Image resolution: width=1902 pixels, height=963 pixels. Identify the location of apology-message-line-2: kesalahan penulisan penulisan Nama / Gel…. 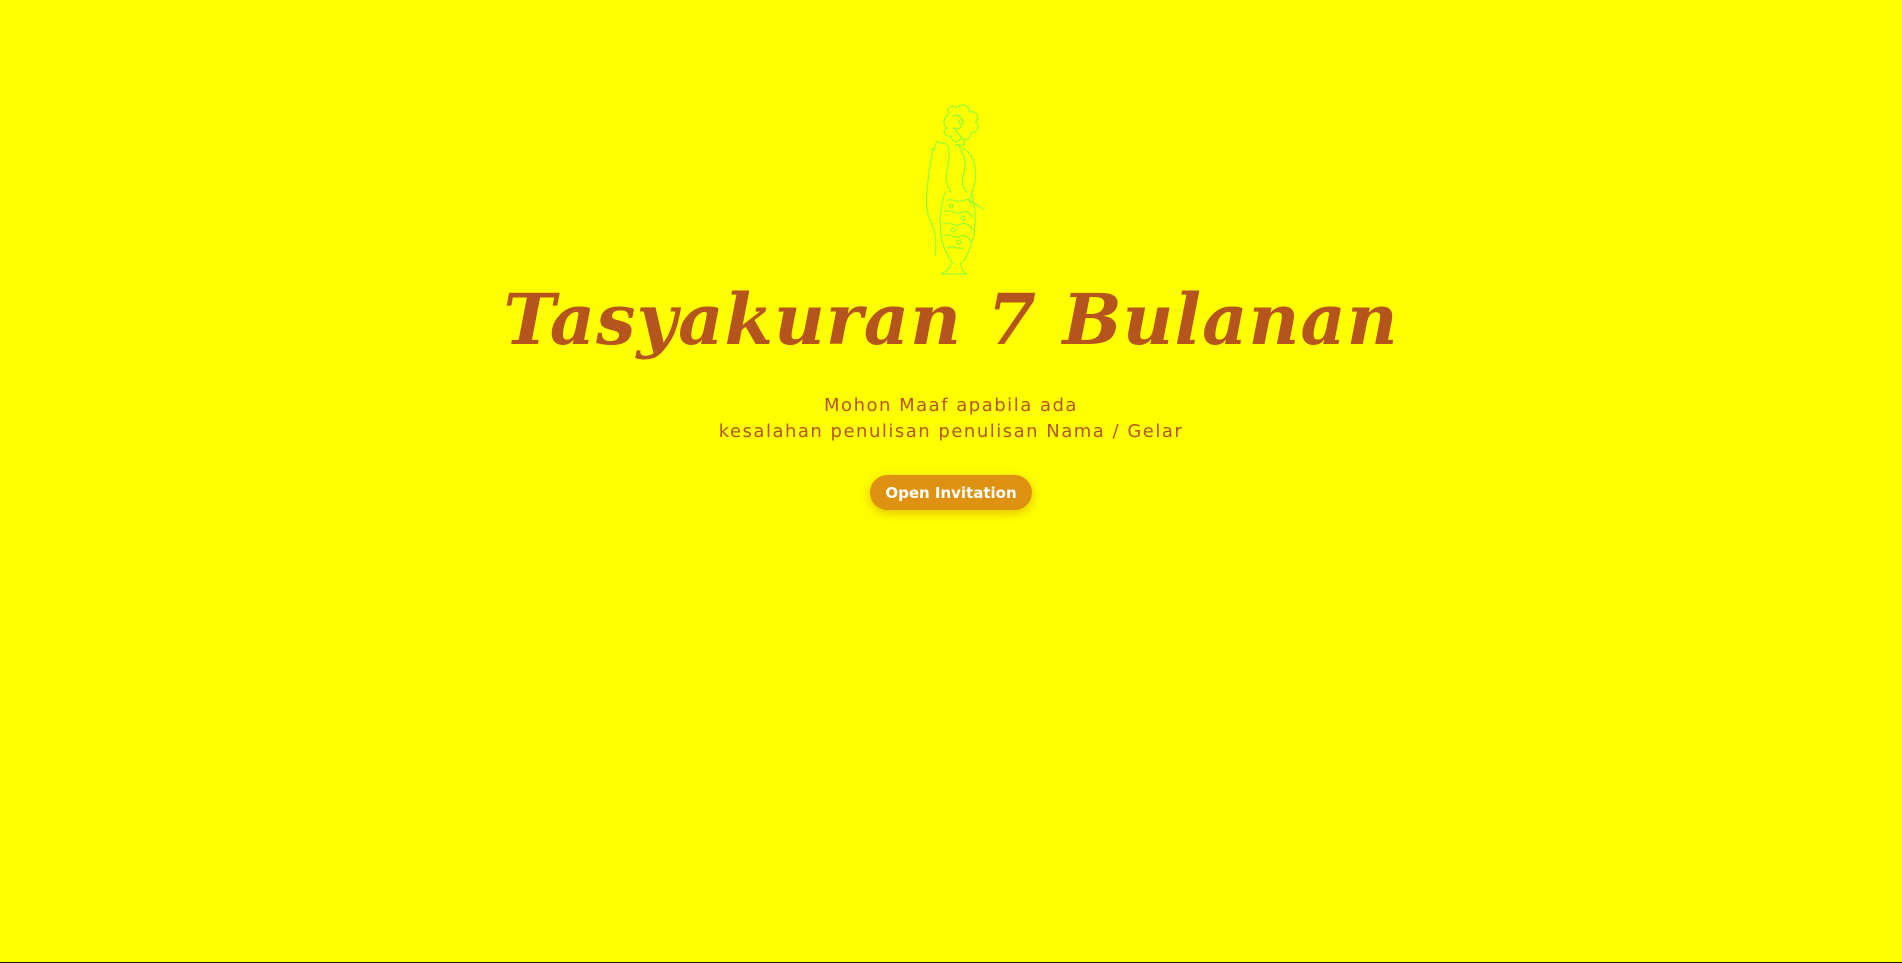
(951, 431).